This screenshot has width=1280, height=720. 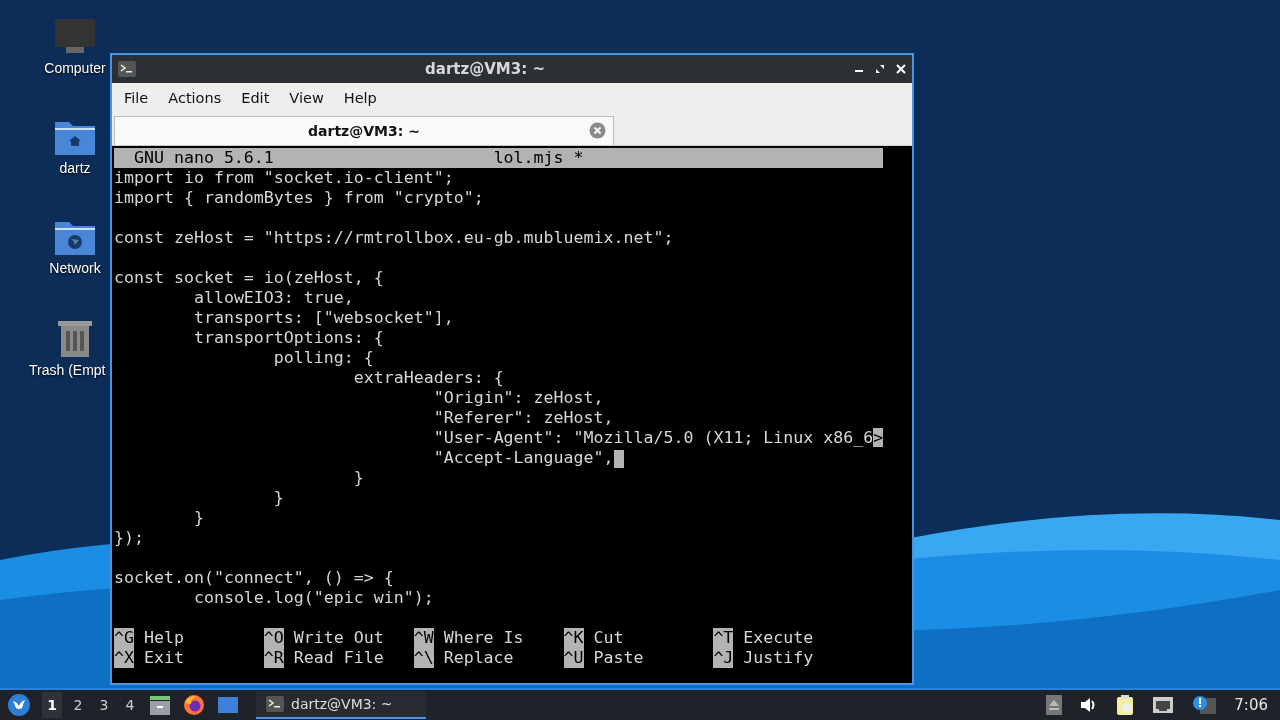 I want to click on shortcut-key: ^W, so click(x=423, y=638).